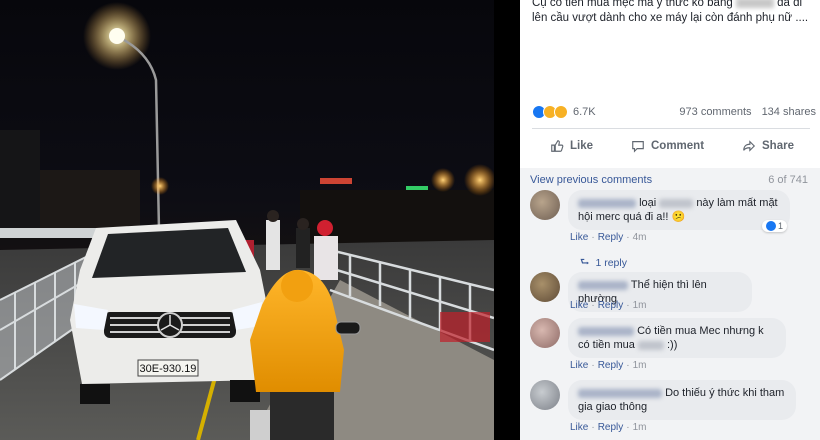 The image size is (820, 440). What do you see at coordinates (789, 112) in the screenshot?
I see `shares-count: 134 shares` at bounding box center [789, 112].